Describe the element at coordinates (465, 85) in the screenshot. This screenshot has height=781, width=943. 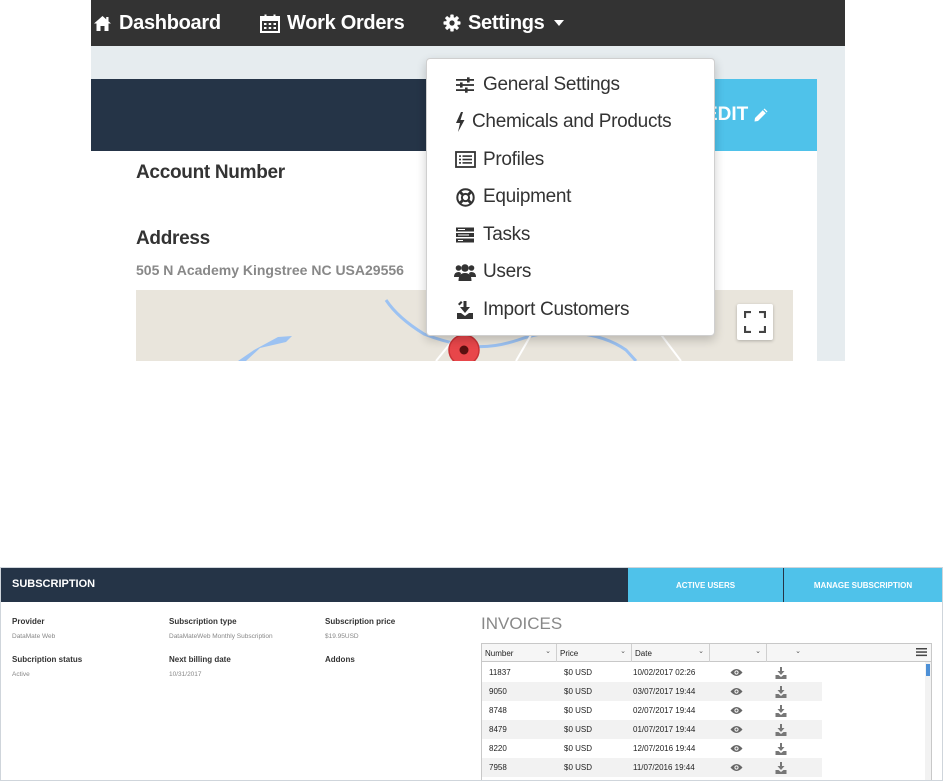
I see `sliders-icon` at that location.